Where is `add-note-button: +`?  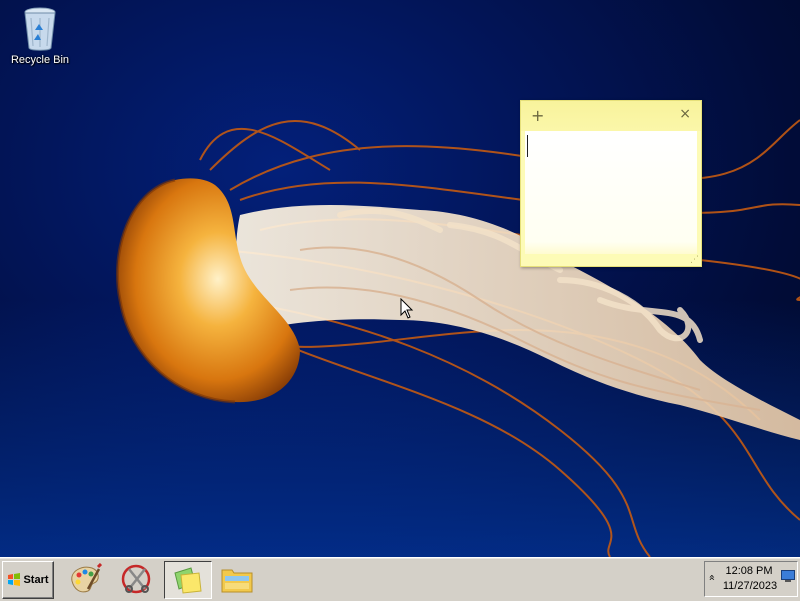 add-note-button: + is located at coordinates (537, 115).